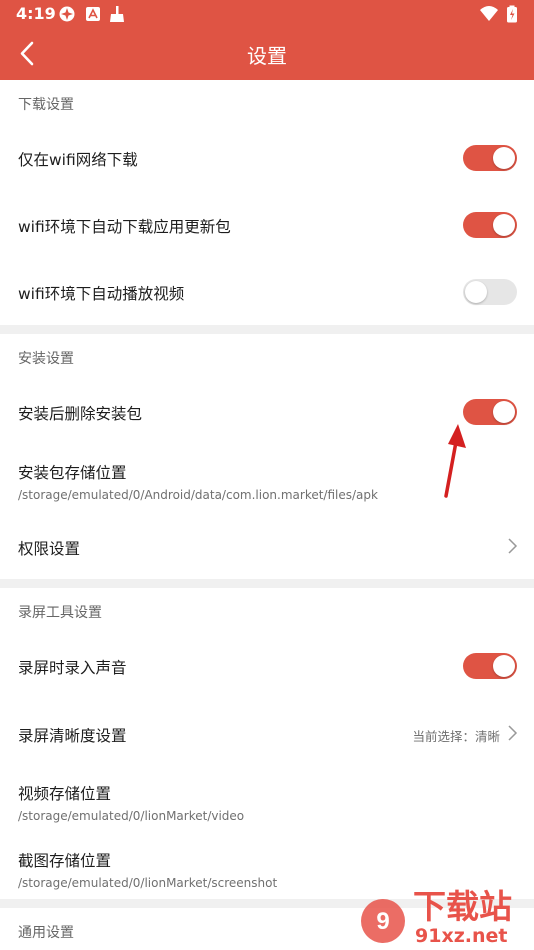 This screenshot has height=950, width=534. I want to click on vpn-icon, so click(67, 14).